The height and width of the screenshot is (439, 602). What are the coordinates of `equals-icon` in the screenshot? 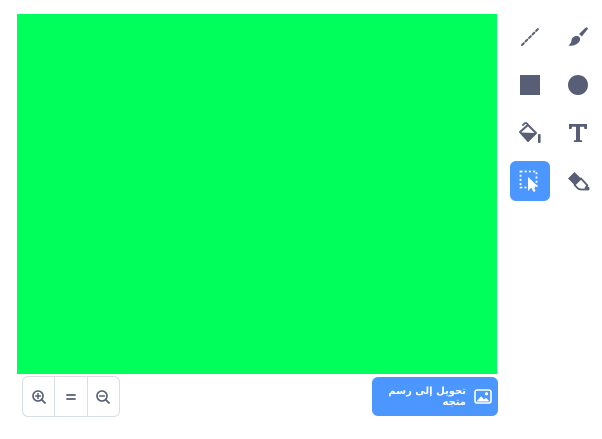 It's located at (71, 396).